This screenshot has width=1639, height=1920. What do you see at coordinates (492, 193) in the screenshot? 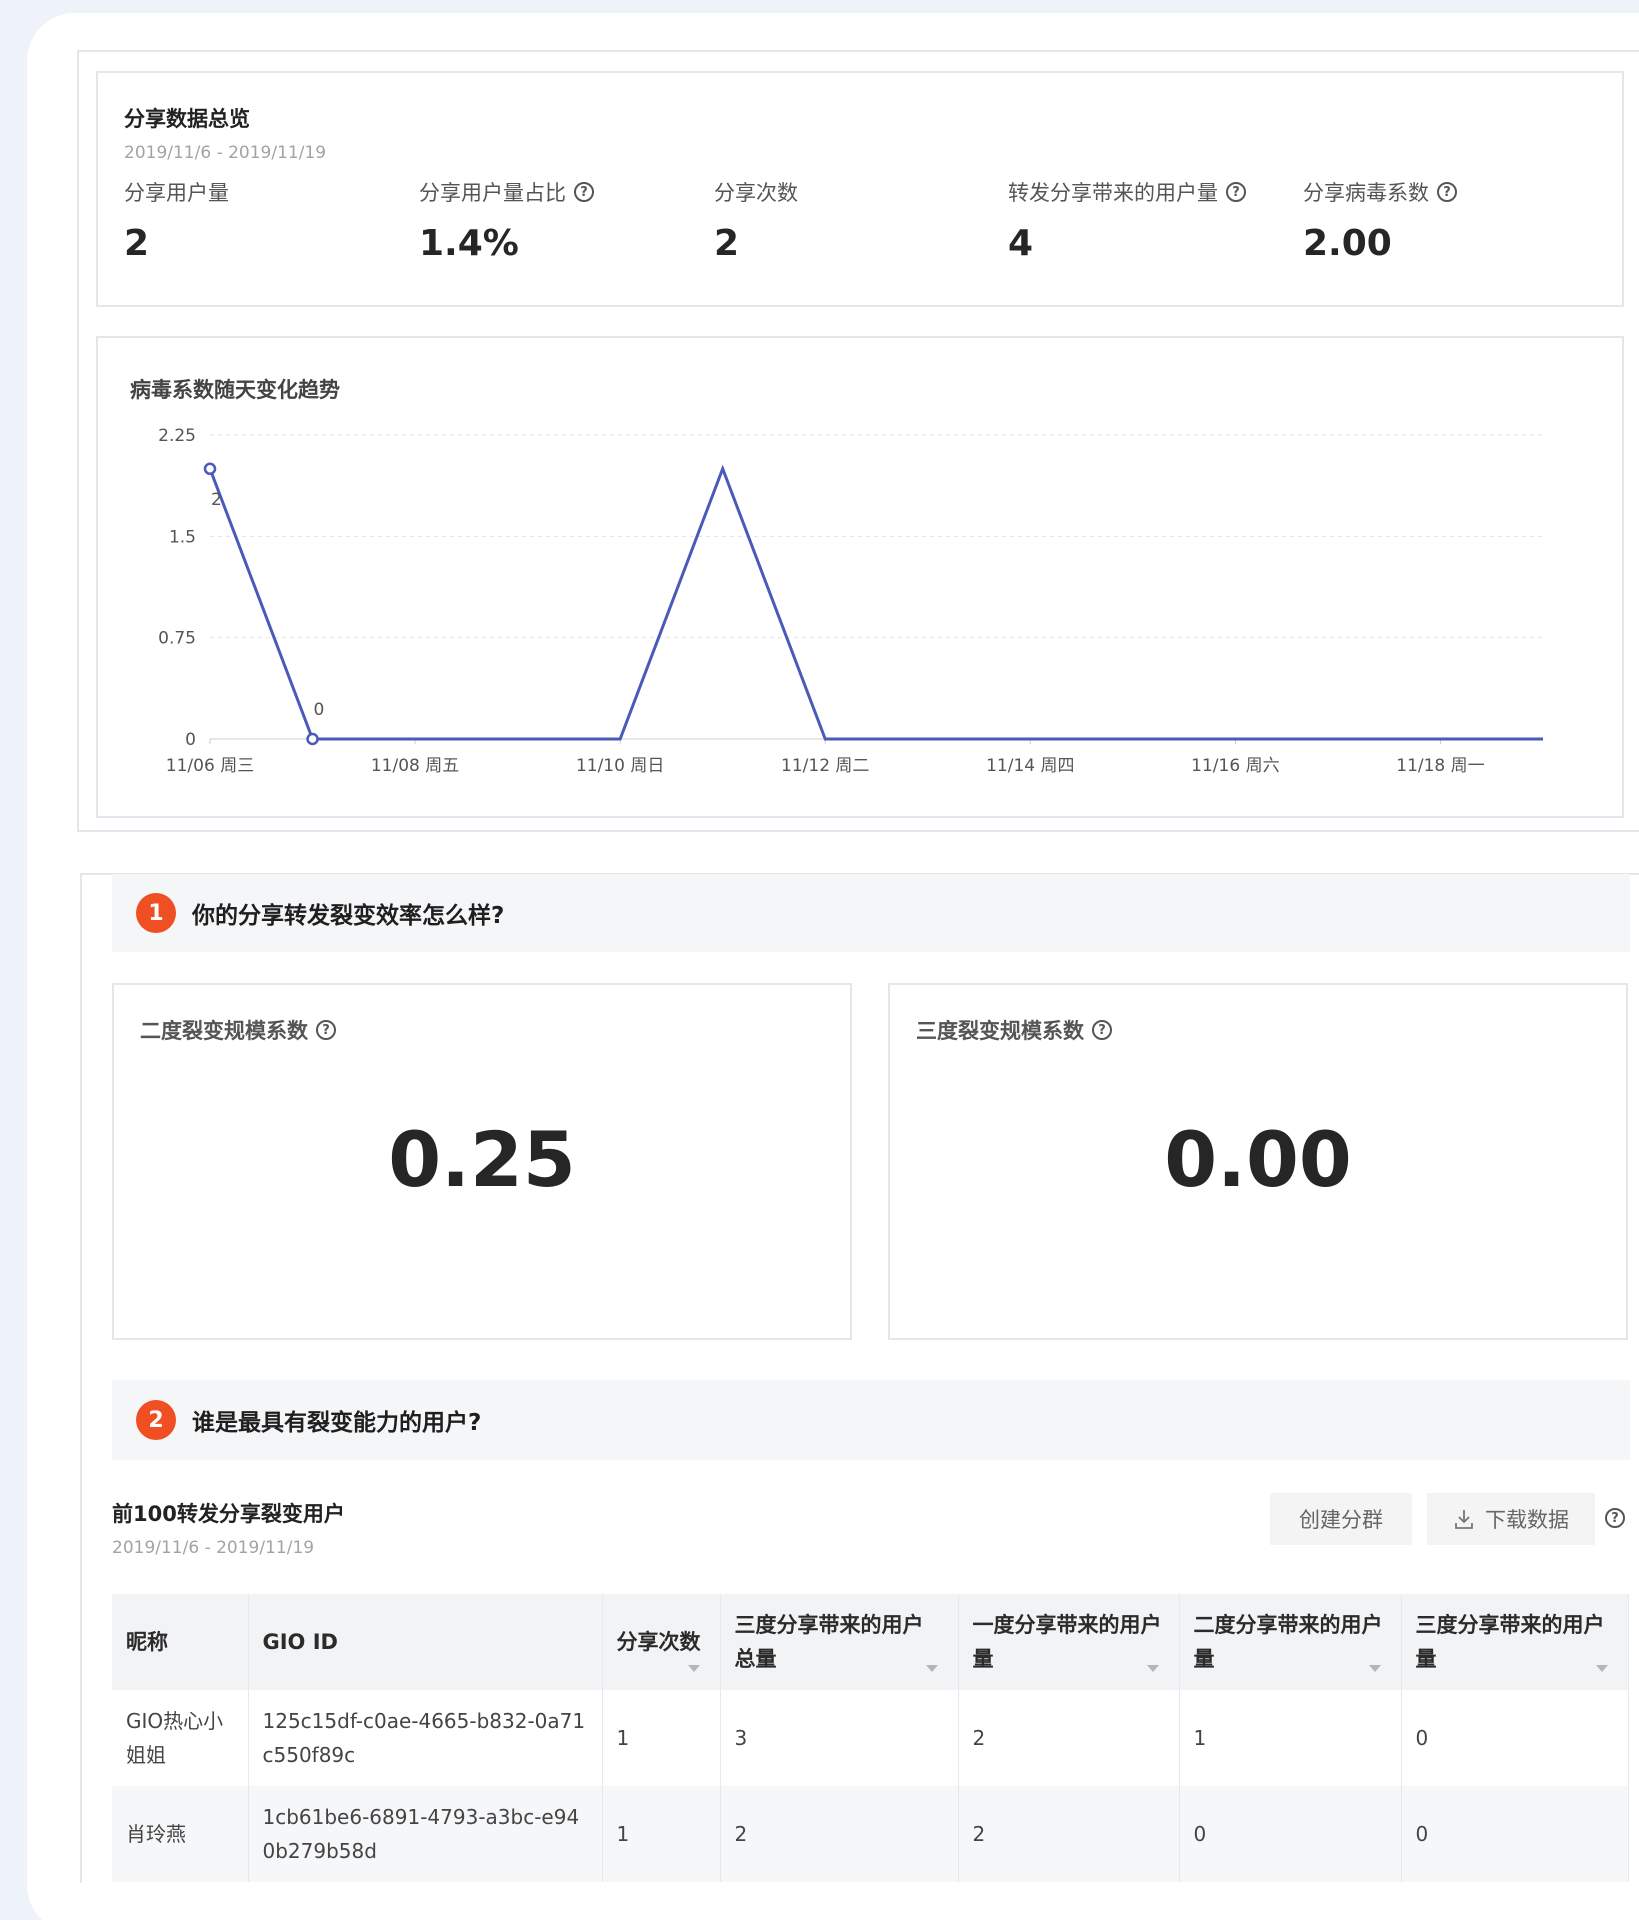
I see `metric-label-text: 分享用户量占比` at bounding box center [492, 193].